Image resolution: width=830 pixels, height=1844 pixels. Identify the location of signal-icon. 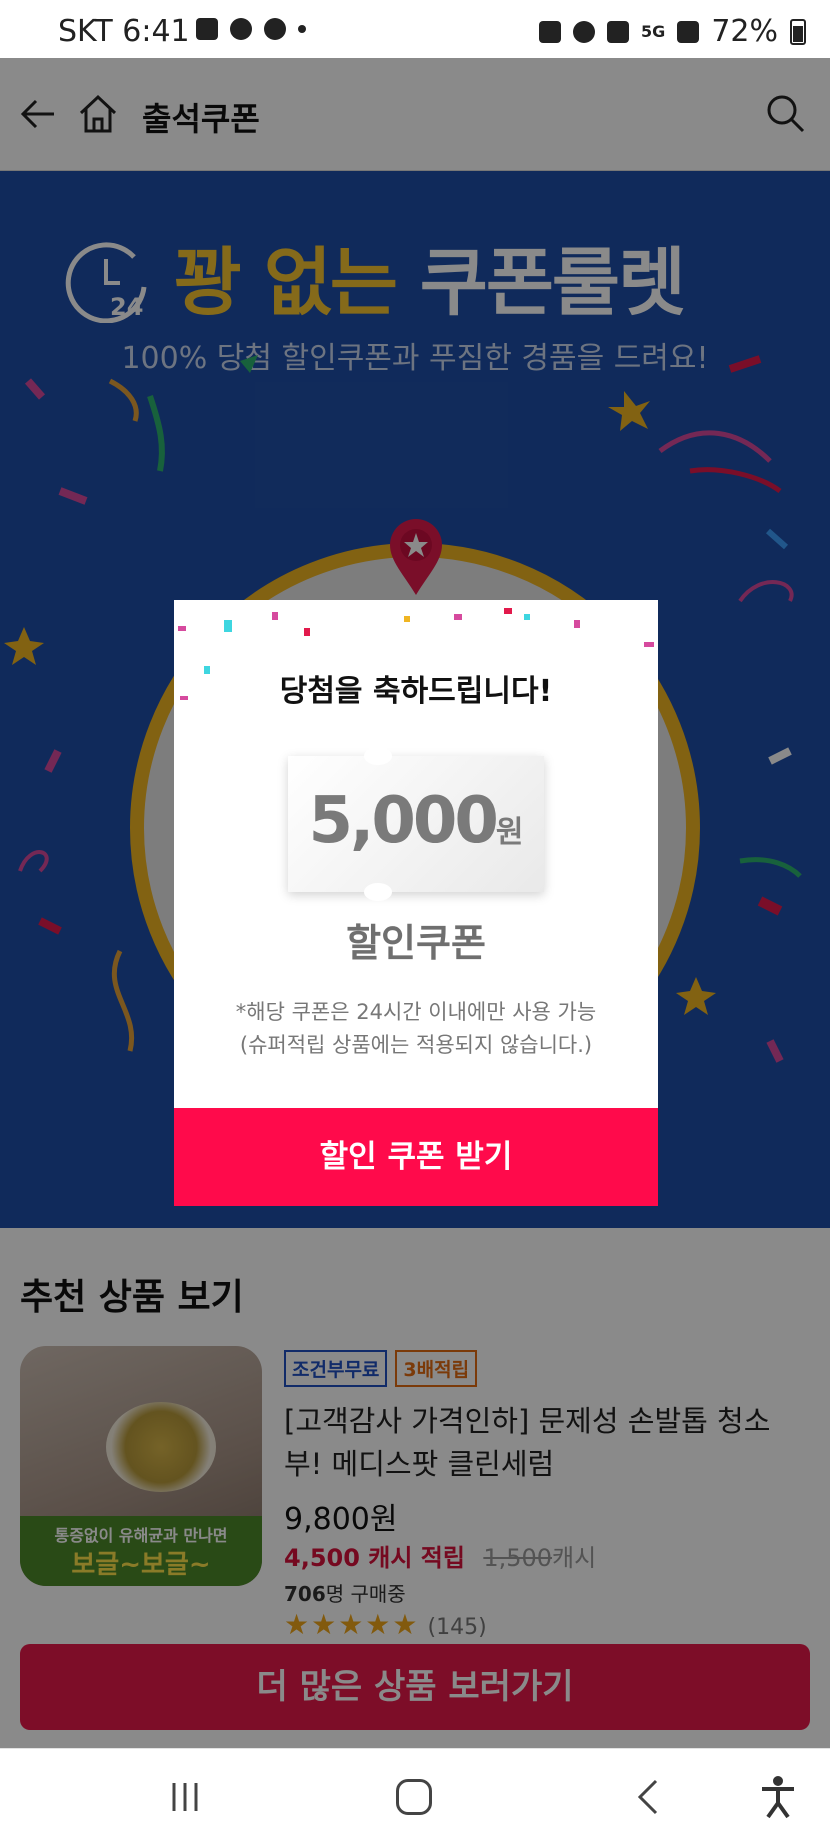
(688, 31).